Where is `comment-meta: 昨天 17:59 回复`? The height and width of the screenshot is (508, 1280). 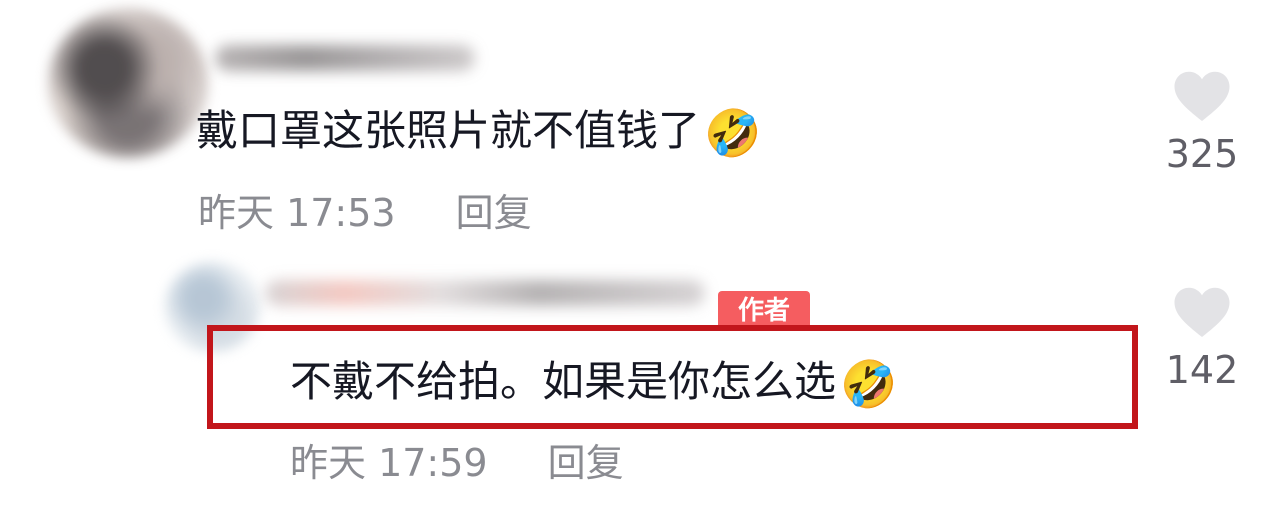 comment-meta: 昨天 17:59 回复 is located at coordinates (457, 463).